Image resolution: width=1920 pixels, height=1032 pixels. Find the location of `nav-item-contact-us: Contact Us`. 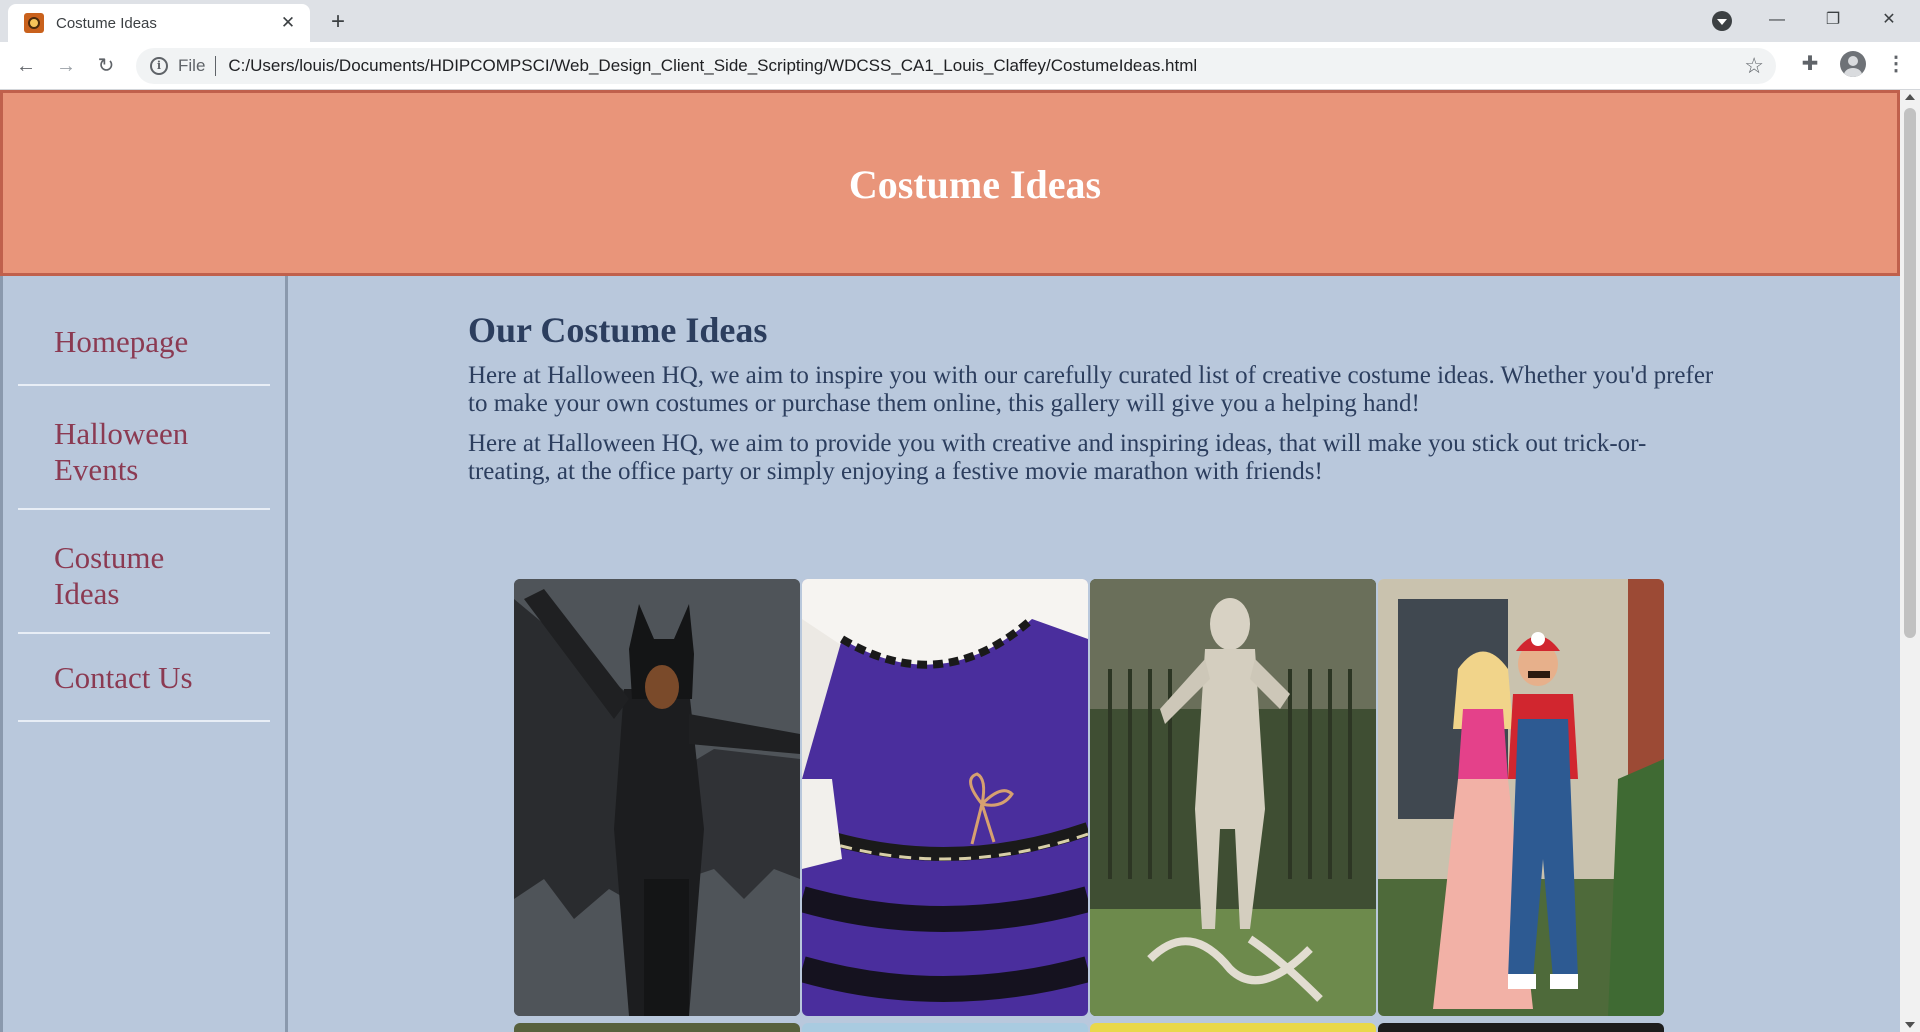

nav-item-contact-us: Contact Us is located at coordinates (144, 678).